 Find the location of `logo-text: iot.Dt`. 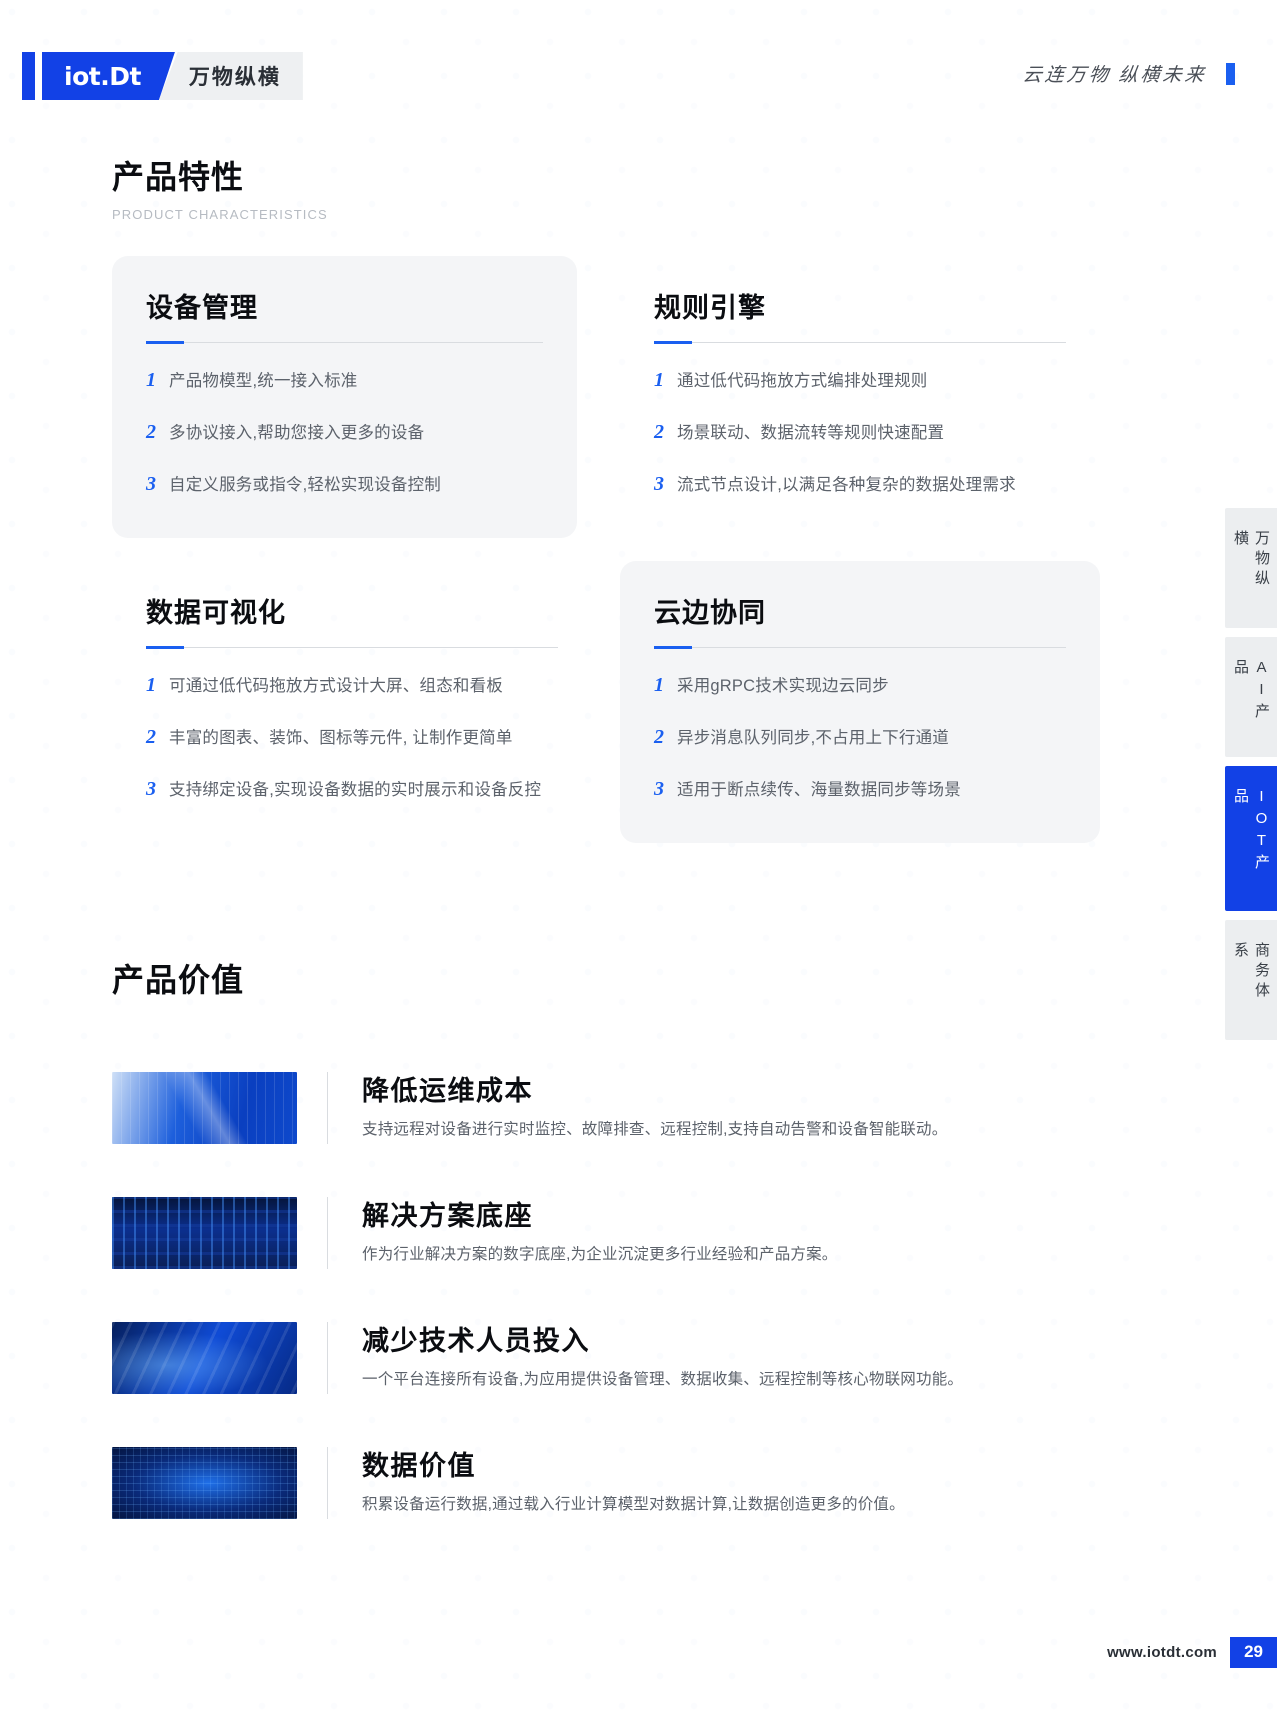

logo-text: iot.Dt is located at coordinates (108, 76).